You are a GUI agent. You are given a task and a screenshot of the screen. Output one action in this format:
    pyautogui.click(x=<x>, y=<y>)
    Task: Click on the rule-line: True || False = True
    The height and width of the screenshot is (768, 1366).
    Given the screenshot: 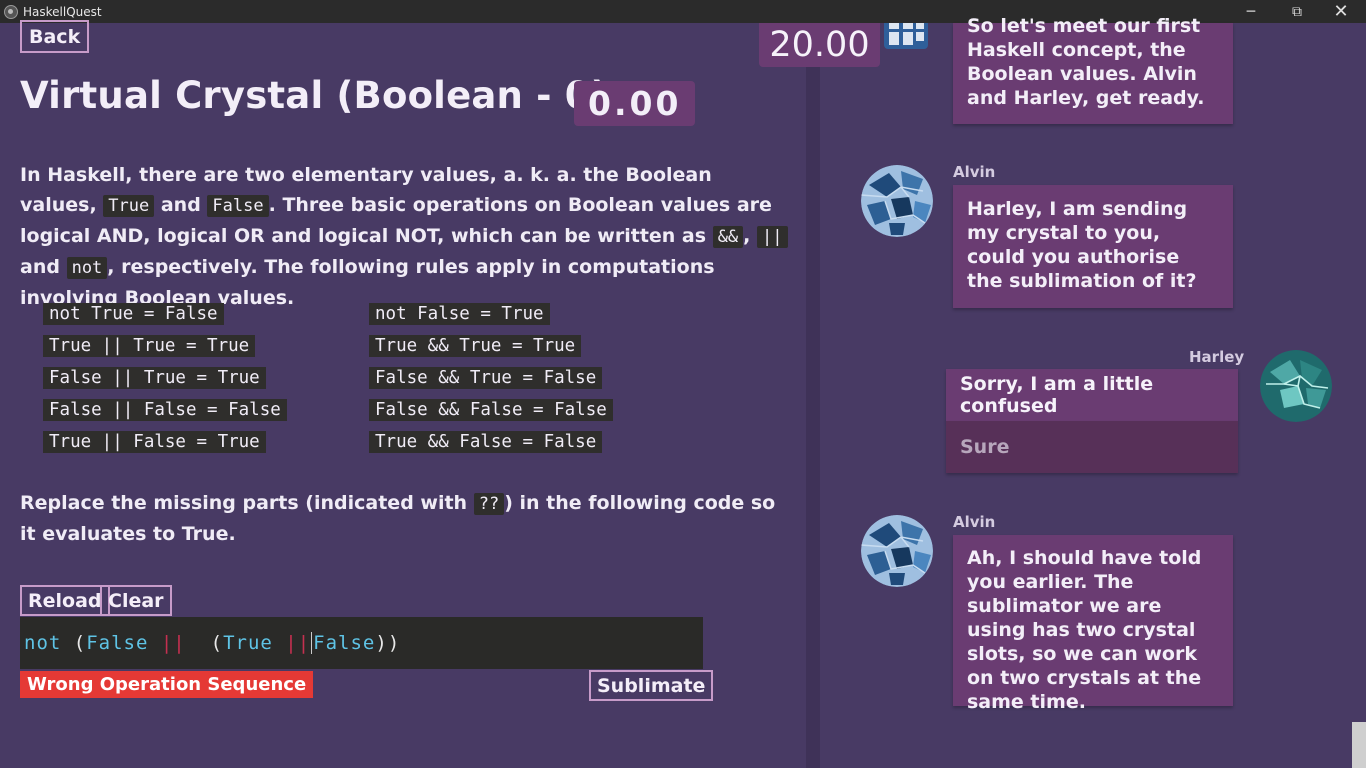 What is the action you would take?
    pyautogui.click(x=154, y=442)
    